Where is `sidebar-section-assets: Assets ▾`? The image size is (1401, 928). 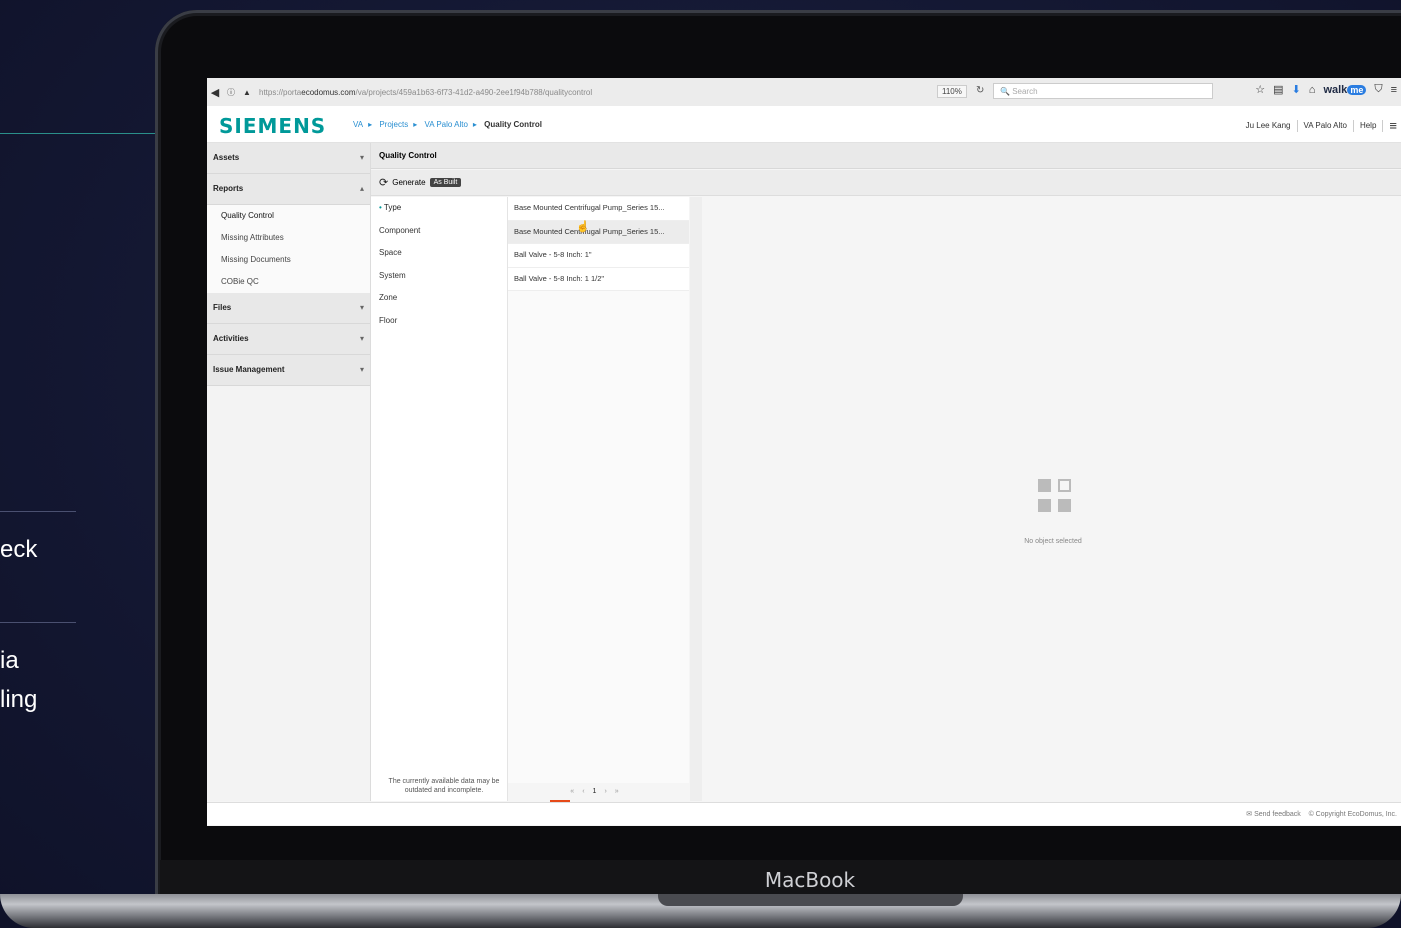
sidebar-section-assets: Assets ▾ is located at coordinates (288, 158).